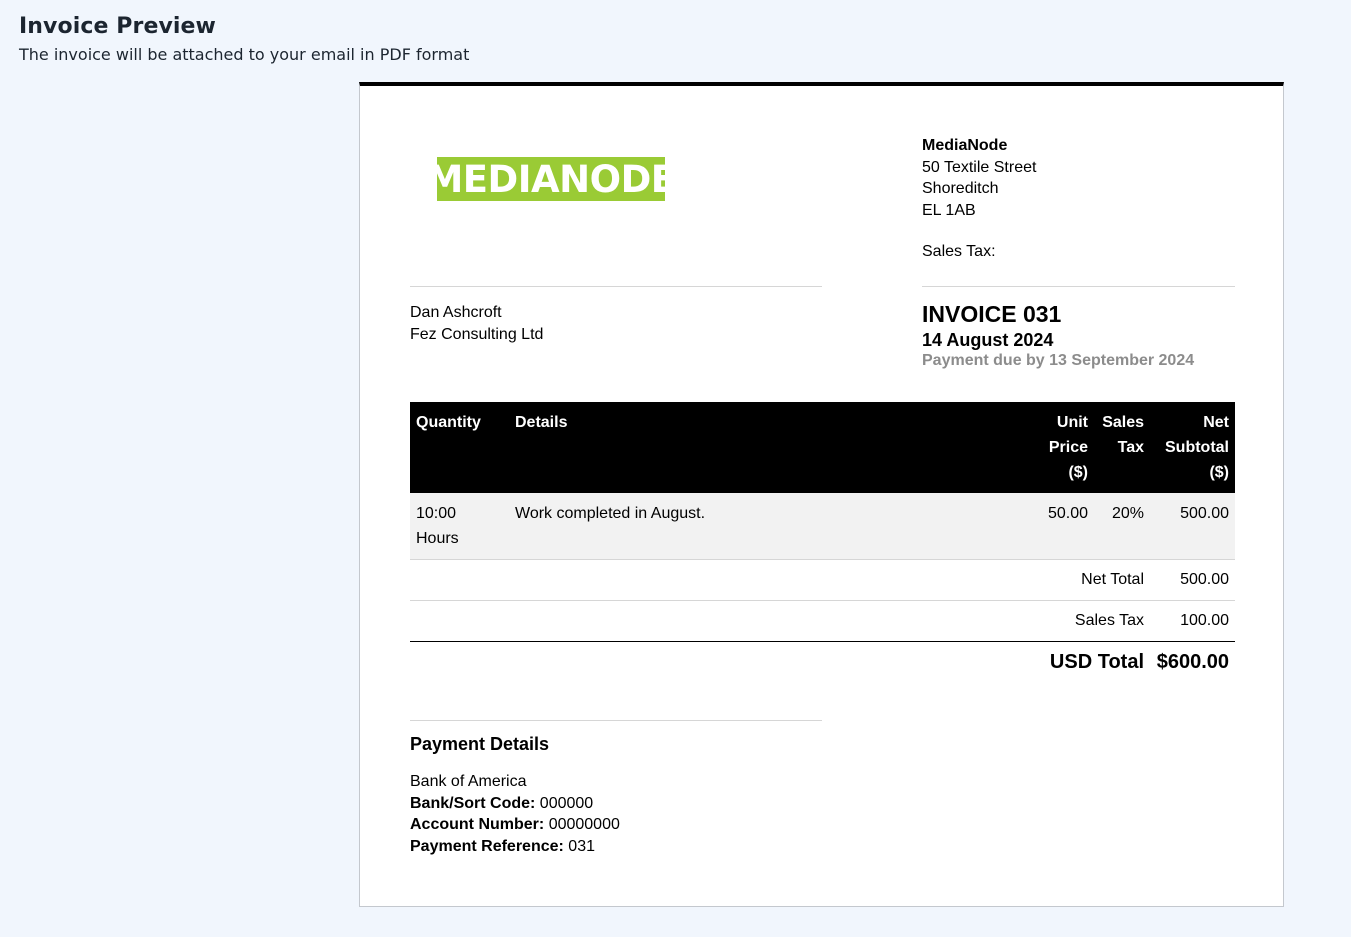 Image resolution: width=1351 pixels, height=937 pixels. Describe the element at coordinates (1066, 447) in the screenshot. I see `header-unit-price: Unit Price ($)` at that location.